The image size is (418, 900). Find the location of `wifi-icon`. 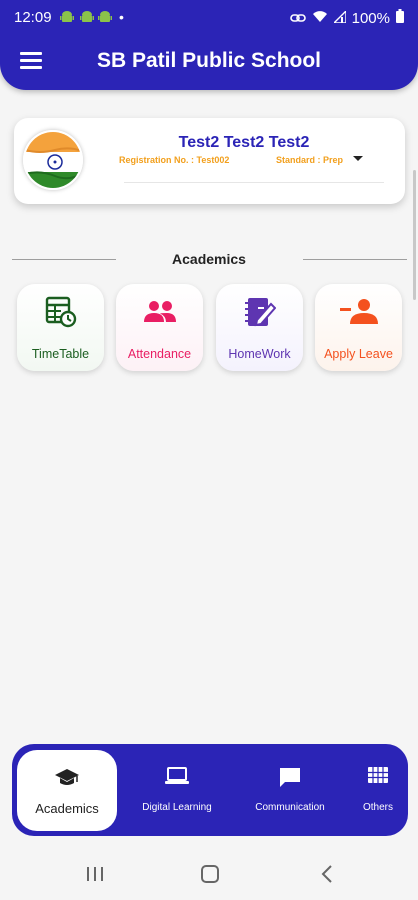

wifi-icon is located at coordinates (320, 18).